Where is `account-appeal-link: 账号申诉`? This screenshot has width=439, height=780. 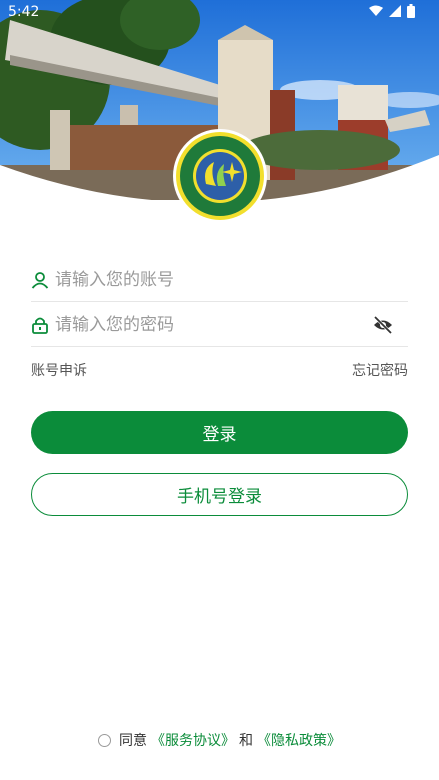 account-appeal-link: 账号申诉 is located at coordinates (59, 370).